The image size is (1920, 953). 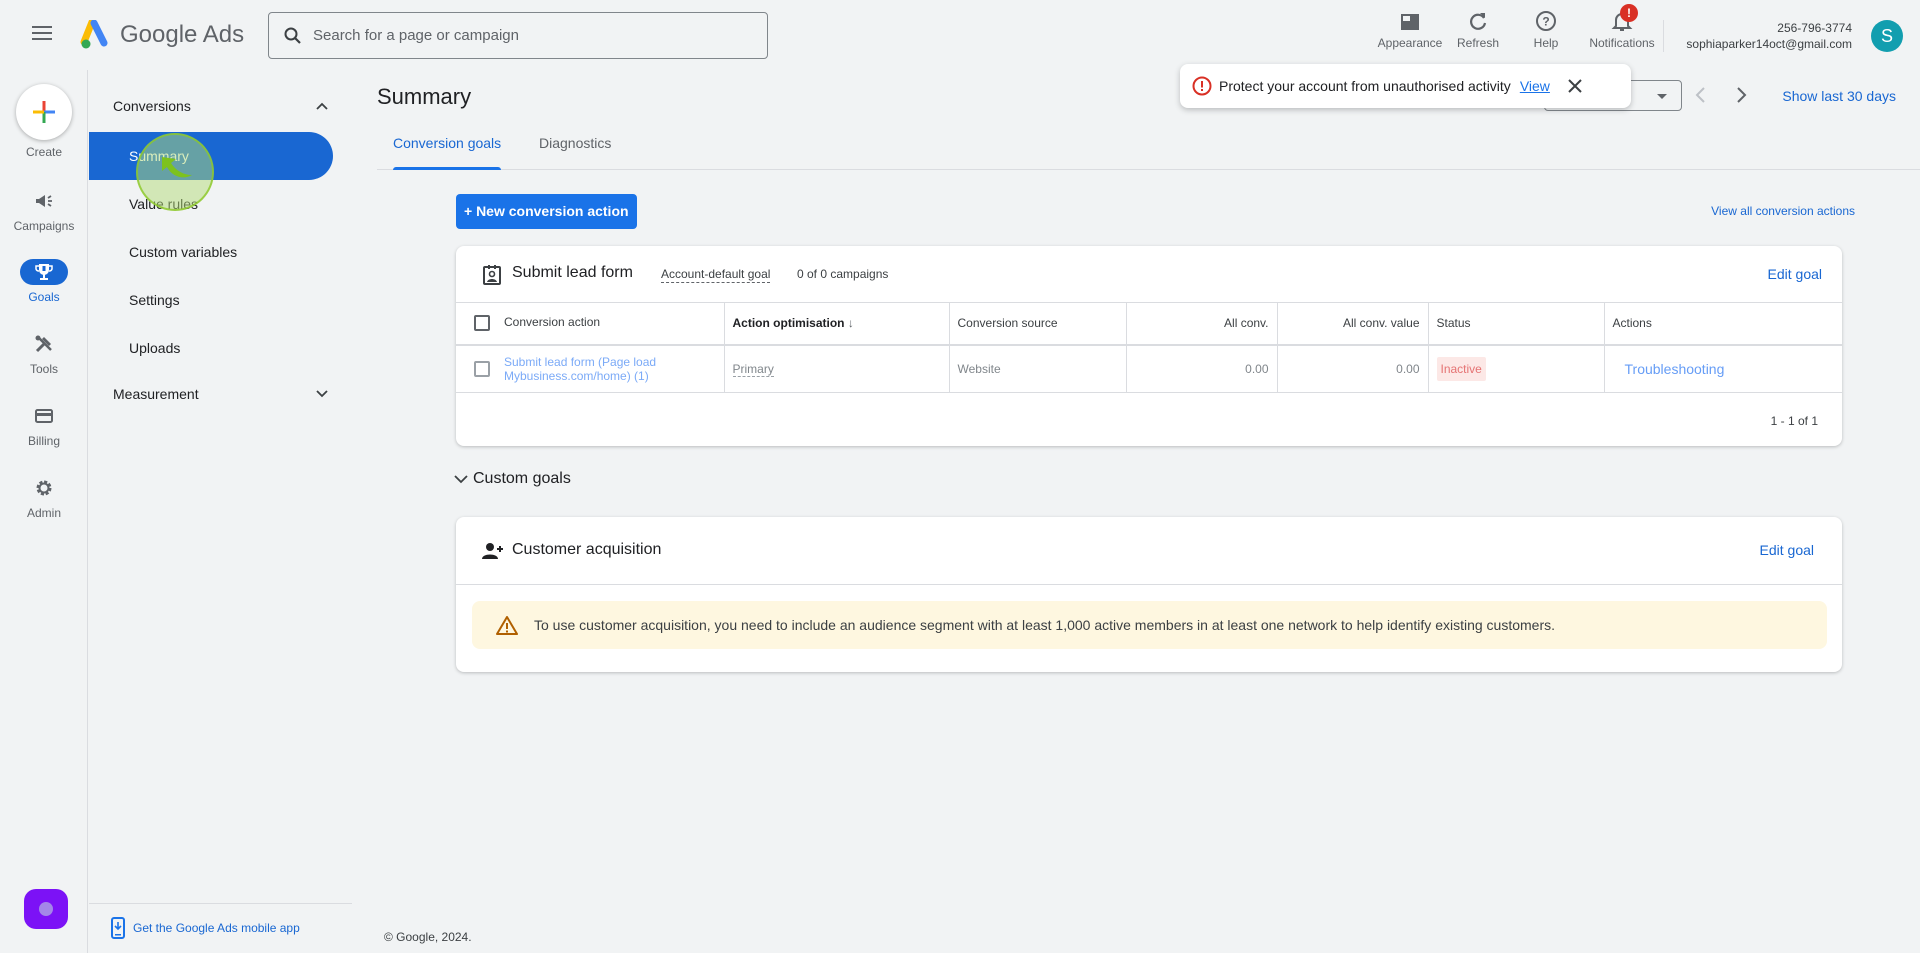 What do you see at coordinates (44, 201) in the screenshot?
I see `megaphone-icon` at bounding box center [44, 201].